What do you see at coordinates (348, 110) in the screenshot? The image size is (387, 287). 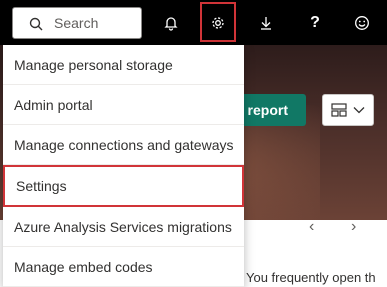 I see `view-toggle-button` at bounding box center [348, 110].